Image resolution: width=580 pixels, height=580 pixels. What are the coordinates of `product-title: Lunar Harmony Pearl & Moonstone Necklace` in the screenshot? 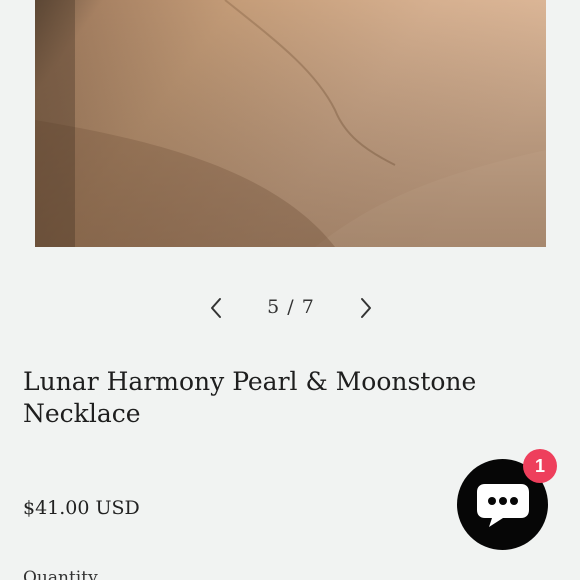 It's located at (250, 397).